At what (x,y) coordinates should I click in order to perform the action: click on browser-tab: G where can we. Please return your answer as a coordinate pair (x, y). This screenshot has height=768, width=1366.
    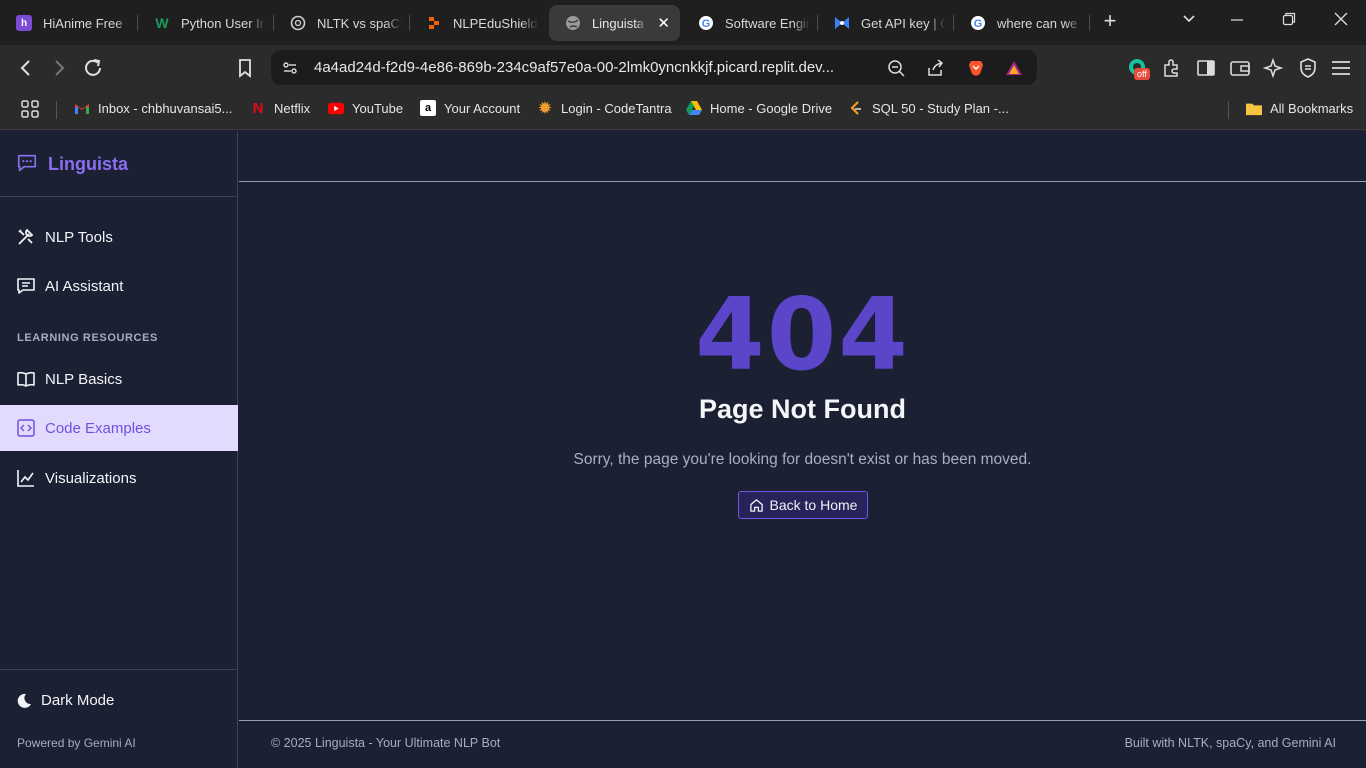
    Looking at the image, I should click on (1022, 23).